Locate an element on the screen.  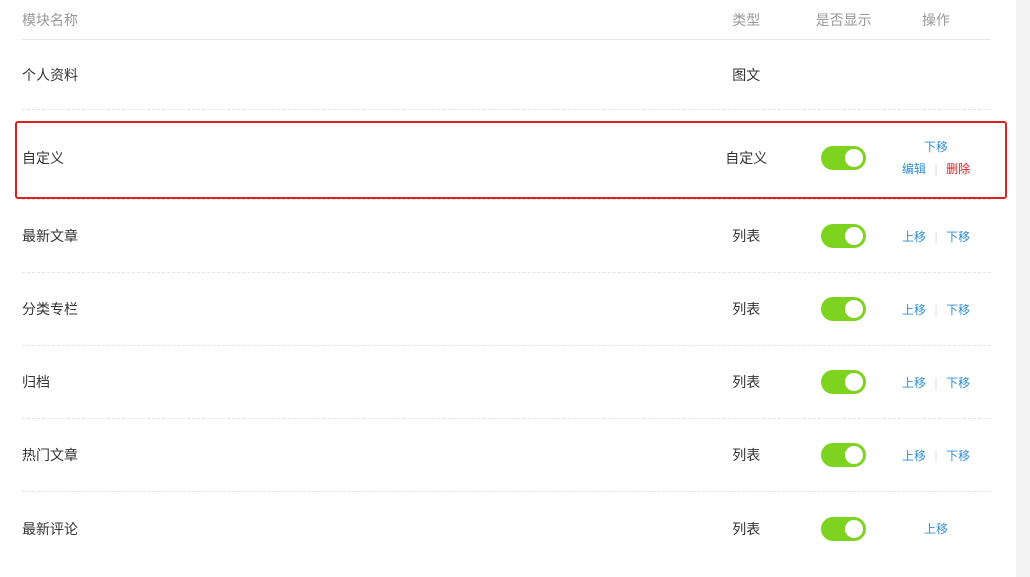
row-type: 自定义 is located at coordinates (746, 158).